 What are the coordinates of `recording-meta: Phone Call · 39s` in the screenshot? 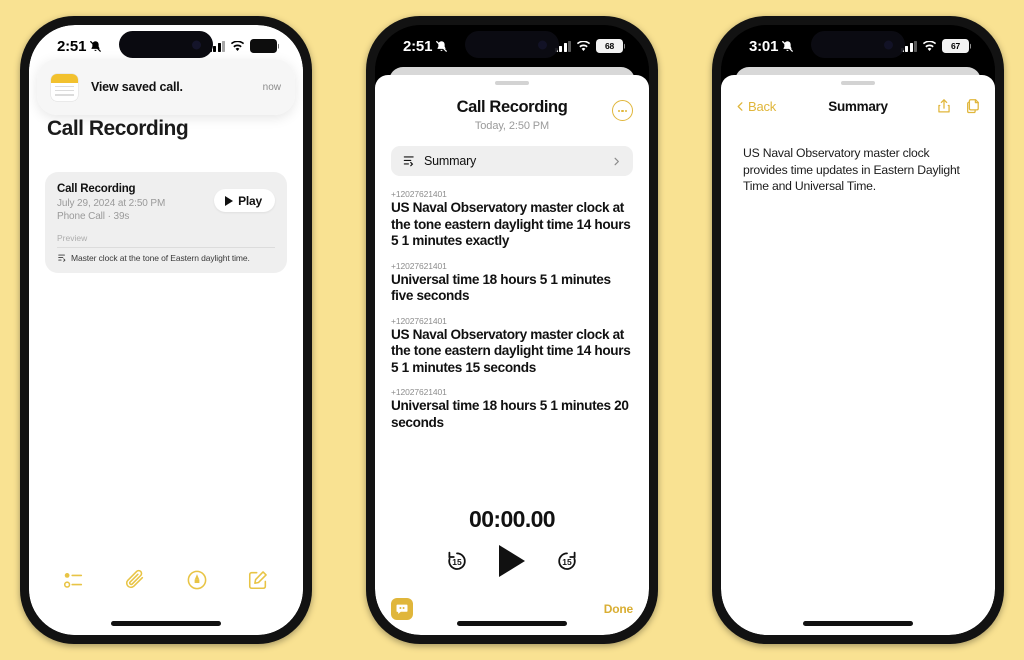 It's located at (93, 216).